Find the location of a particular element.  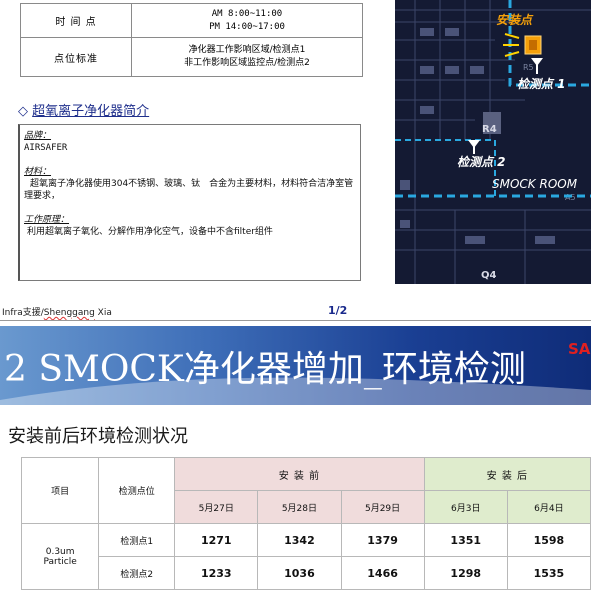

value-cell: 1351 is located at coordinates (465, 540).